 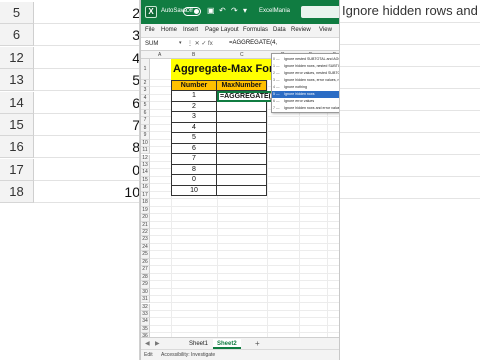 What do you see at coordinates (163, 44) in the screenshot?
I see `name-box: SUM` at bounding box center [163, 44].